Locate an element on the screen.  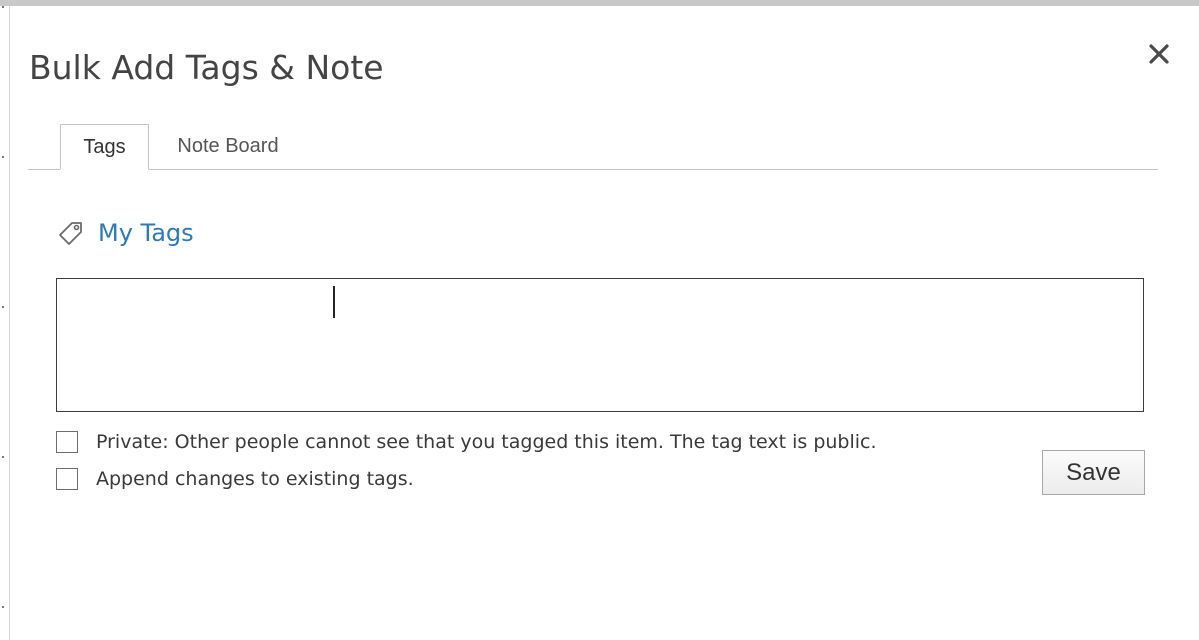
tag-icon is located at coordinates (70, 233).